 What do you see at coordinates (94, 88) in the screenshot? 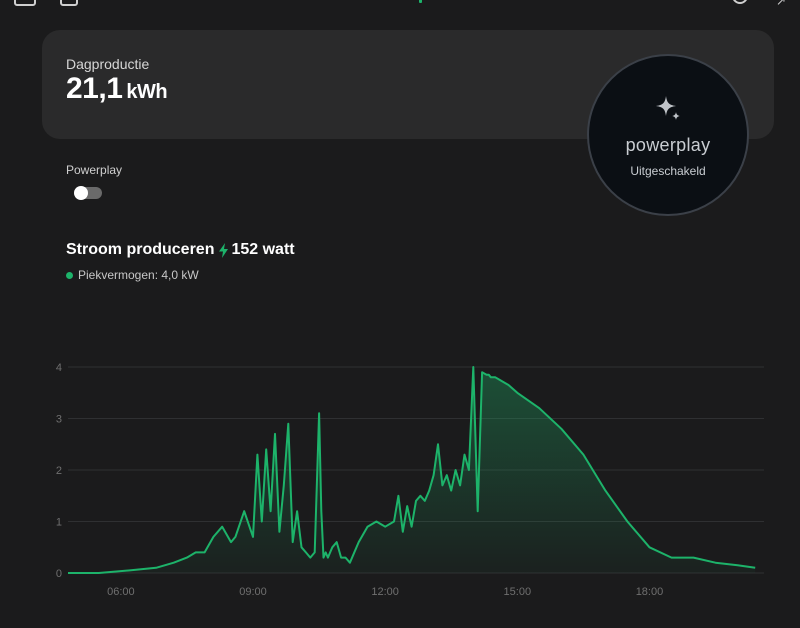
I see `daily-production-number: 21,1` at bounding box center [94, 88].